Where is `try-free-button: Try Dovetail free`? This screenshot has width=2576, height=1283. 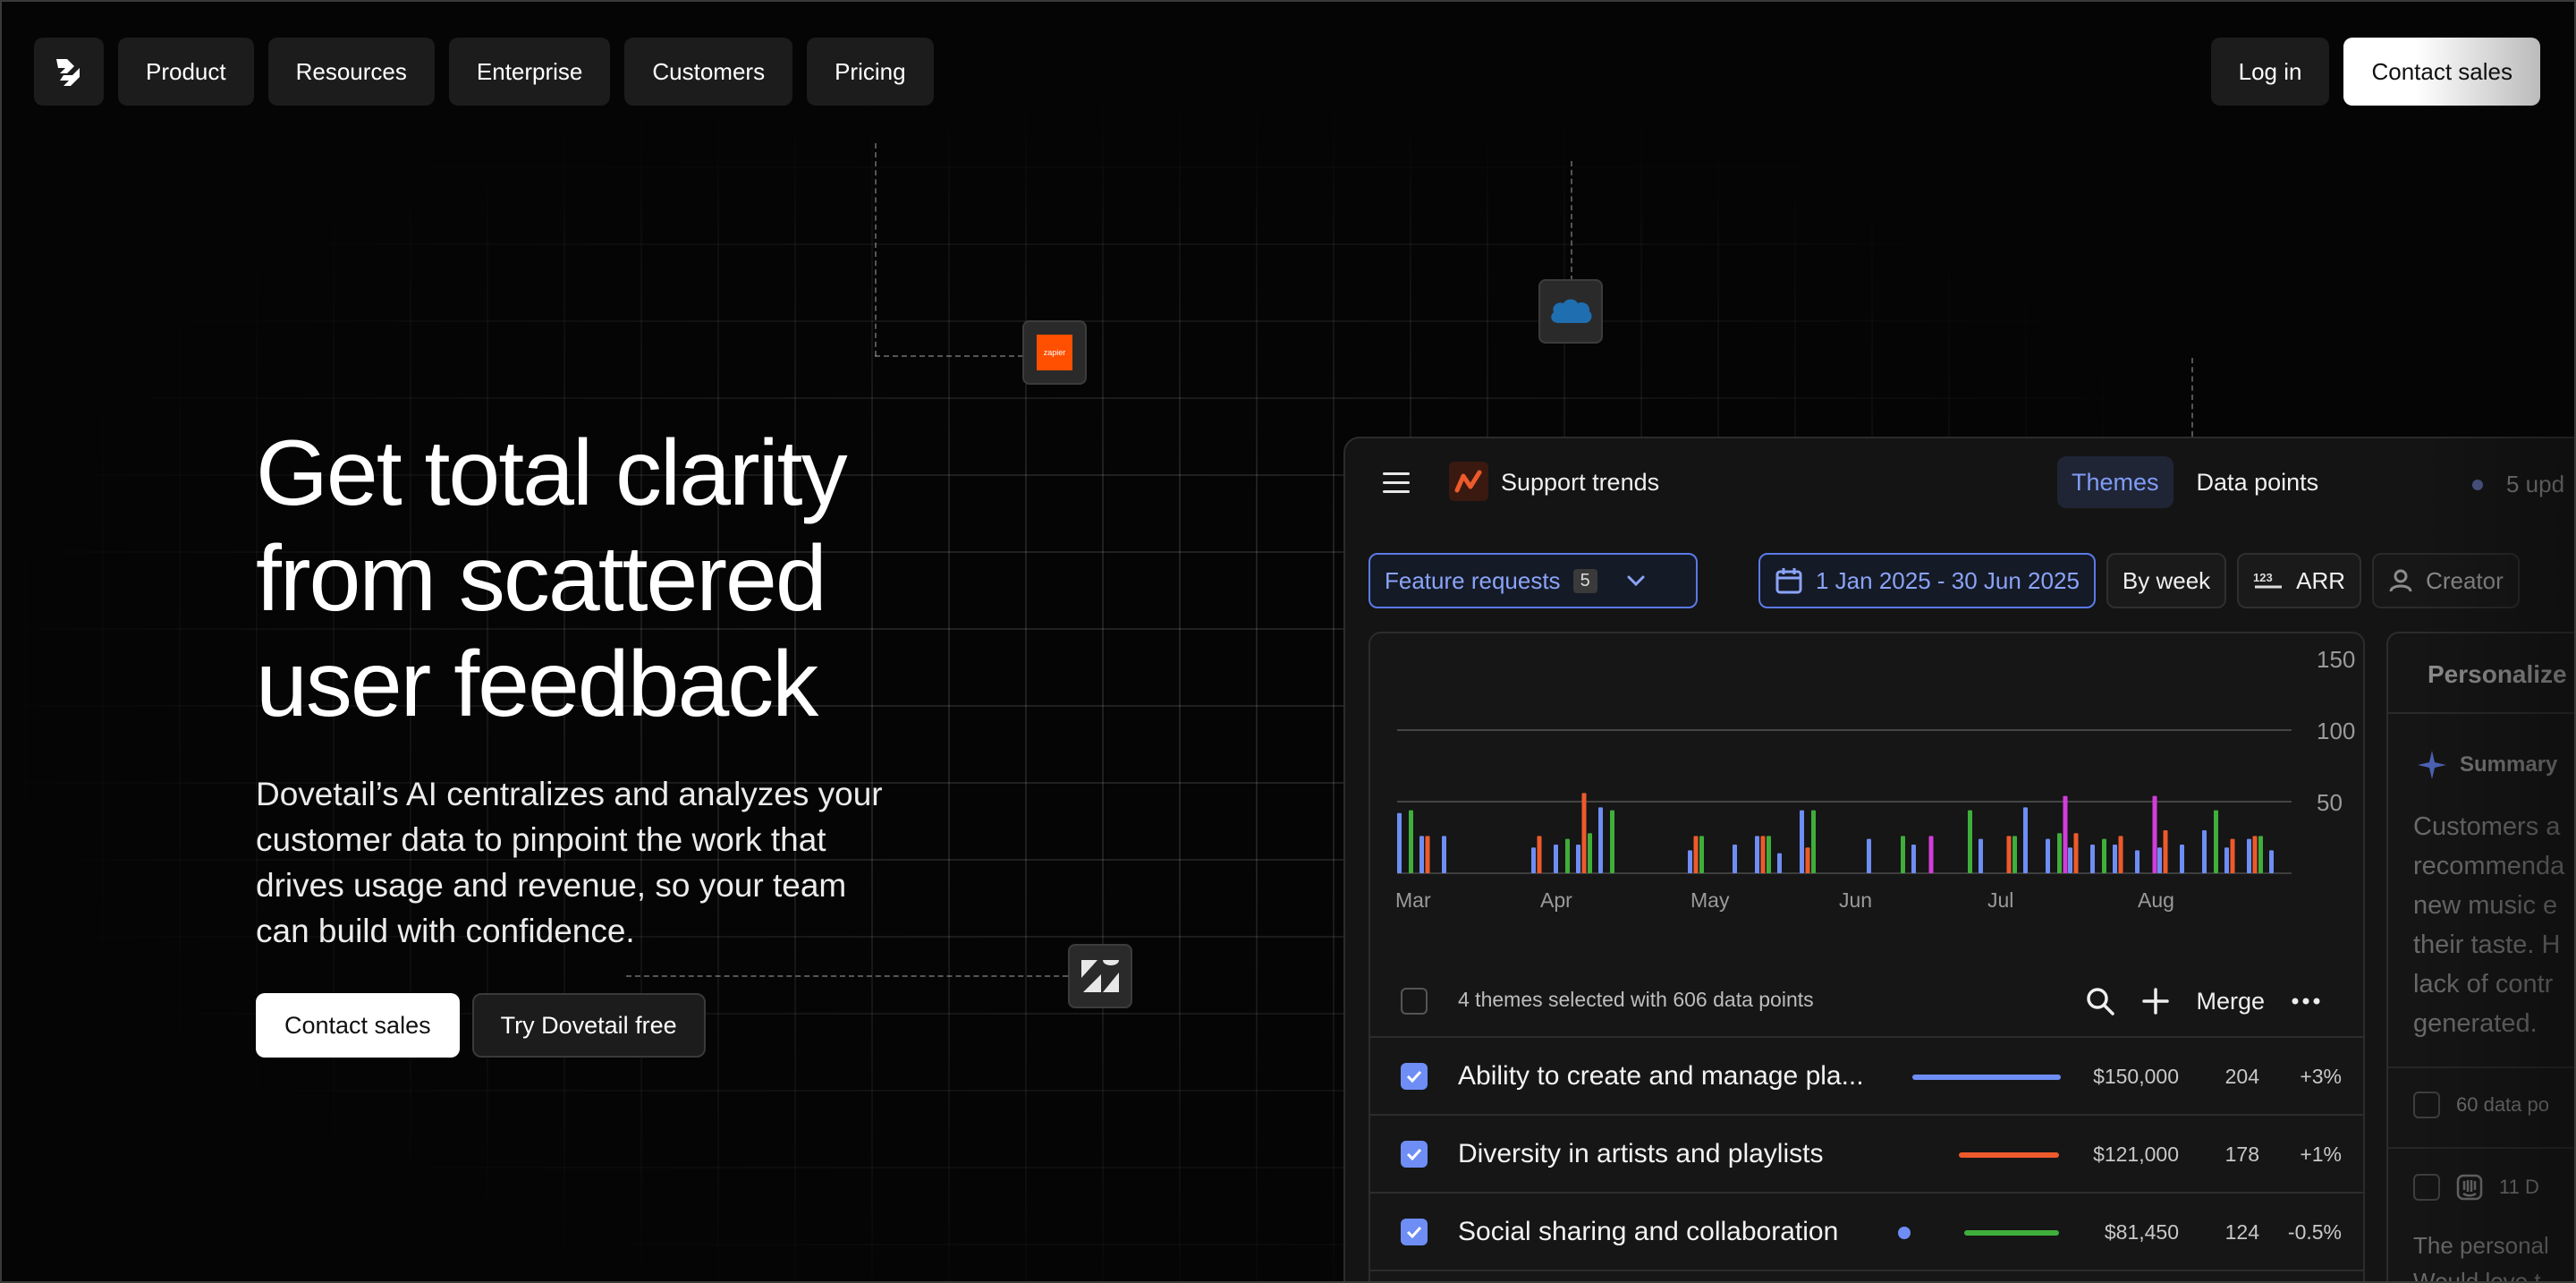
try-free-button: Try Dovetail free is located at coordinates (588, 1025).